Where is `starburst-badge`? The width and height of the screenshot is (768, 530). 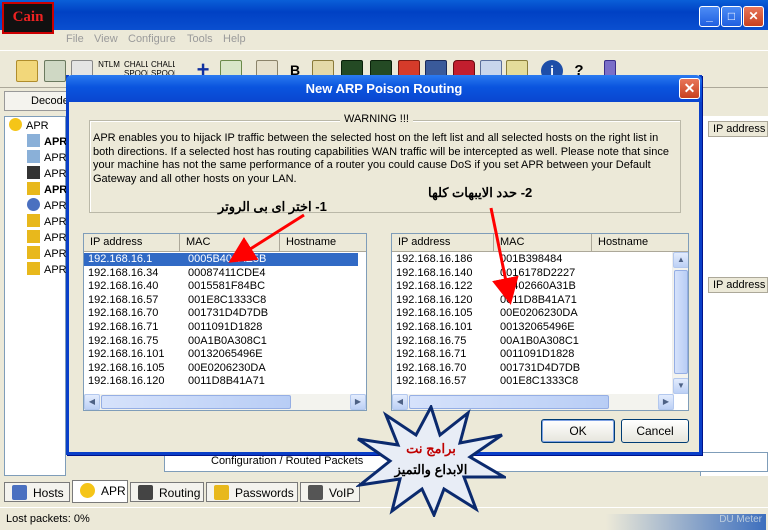
starburst-badge is located at coordinates (431, 461).